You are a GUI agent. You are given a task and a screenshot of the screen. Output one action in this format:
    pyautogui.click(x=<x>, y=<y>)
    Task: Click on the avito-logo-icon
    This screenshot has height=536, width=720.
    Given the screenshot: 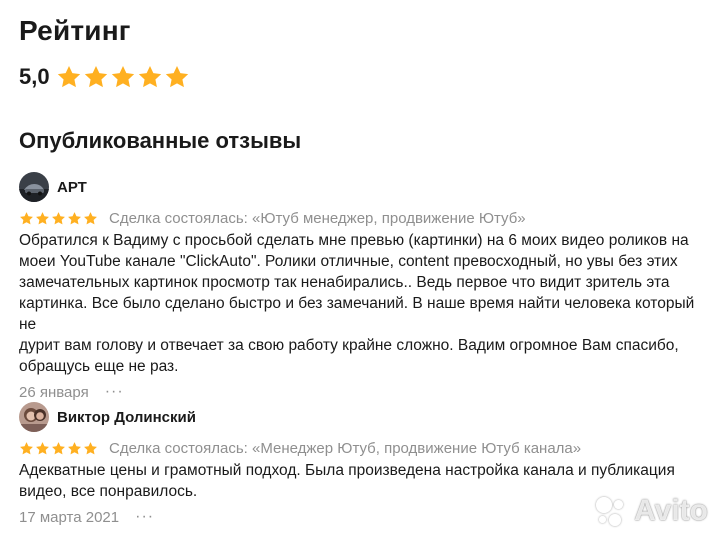 What is the action you would take?
    pyautogui.click(x=613, y=511)
    